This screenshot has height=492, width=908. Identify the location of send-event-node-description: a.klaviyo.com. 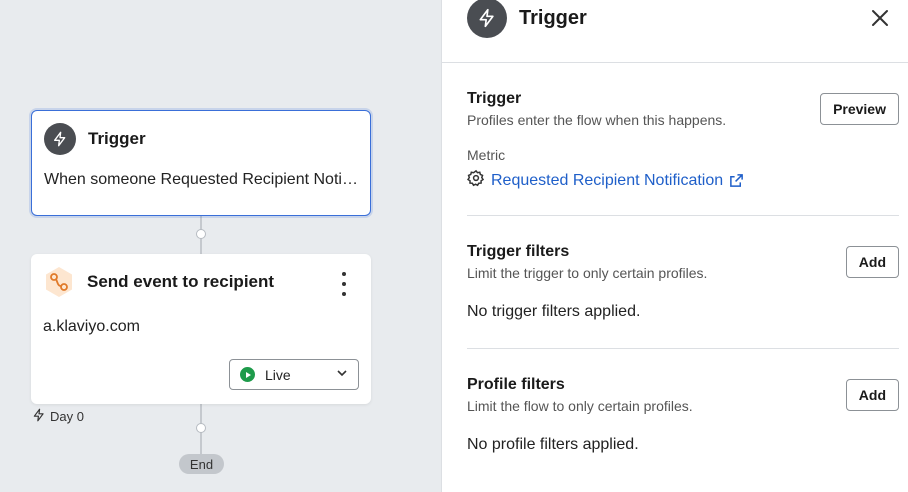
(91, 326).